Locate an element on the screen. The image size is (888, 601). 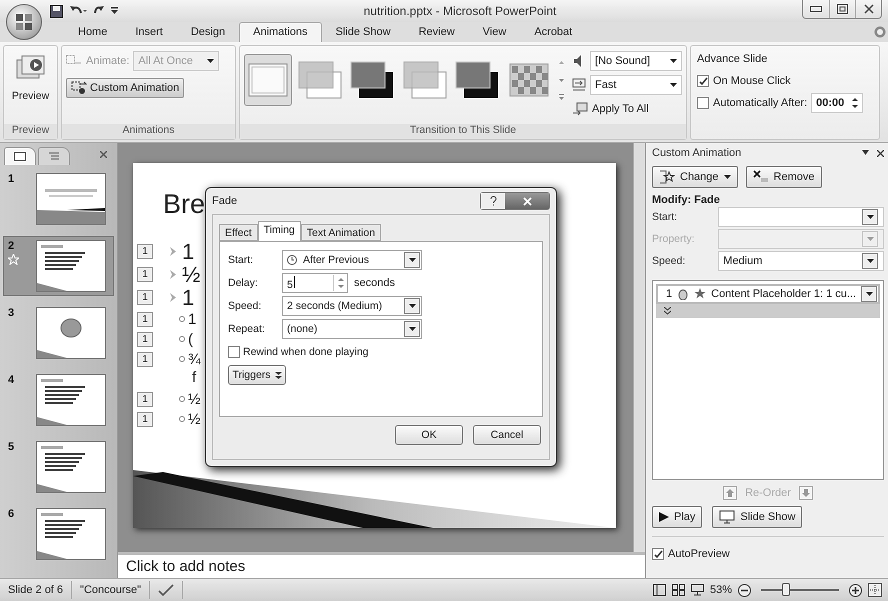
outline-tab is located at coordinates (54, 156).